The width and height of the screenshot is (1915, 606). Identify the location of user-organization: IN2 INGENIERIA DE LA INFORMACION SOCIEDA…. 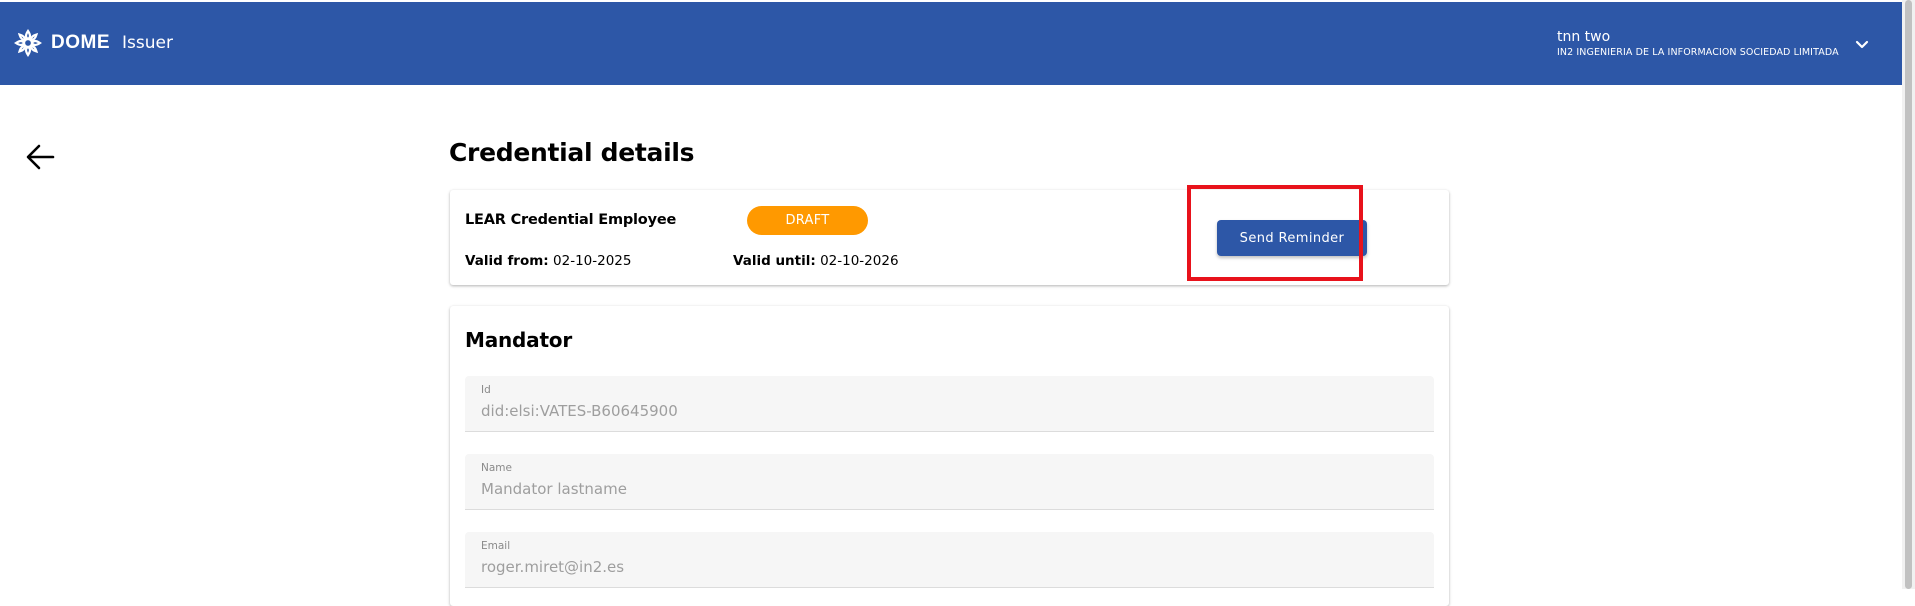
(1698, 52).